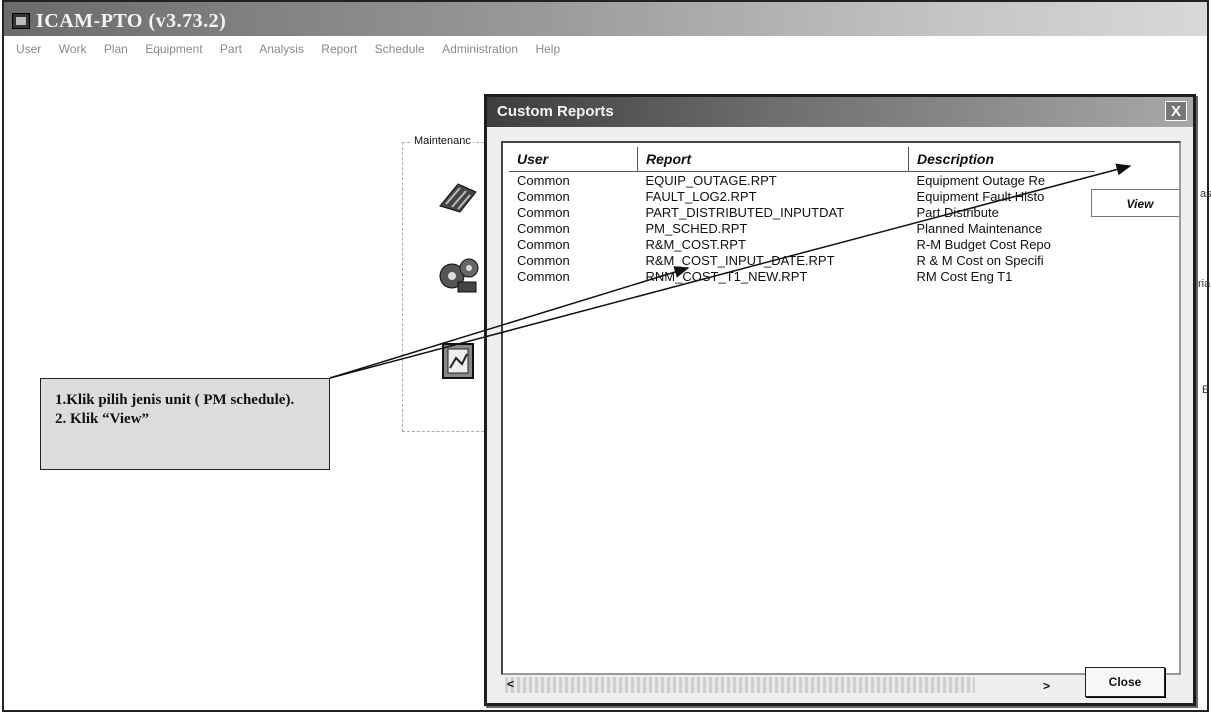 The height and width of the screenshot is (714, 1211). Describe the element at coordinates (711, 180) in the screenshot. I see `cell-report: EQUIP_OUTAGE.RPT` at that location.